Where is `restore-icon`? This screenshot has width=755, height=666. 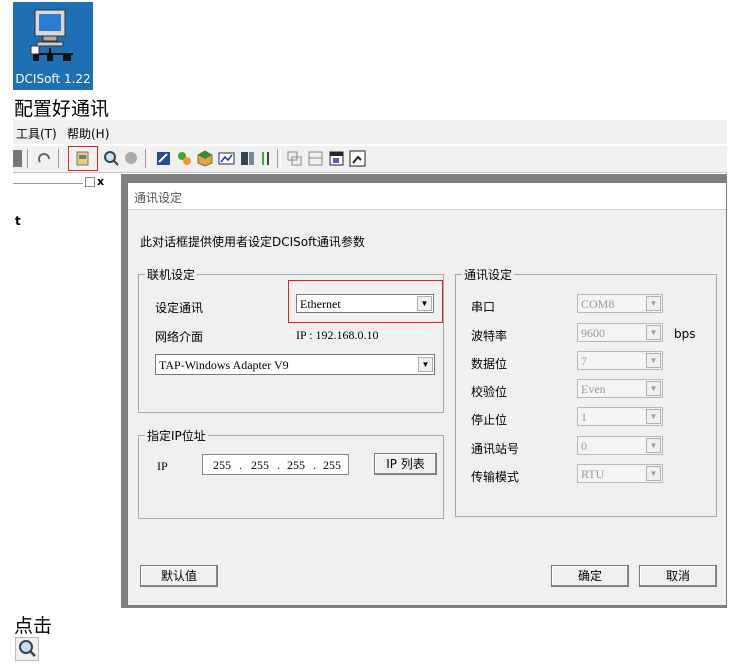
restore-icon is located at coordinates (90, 182).